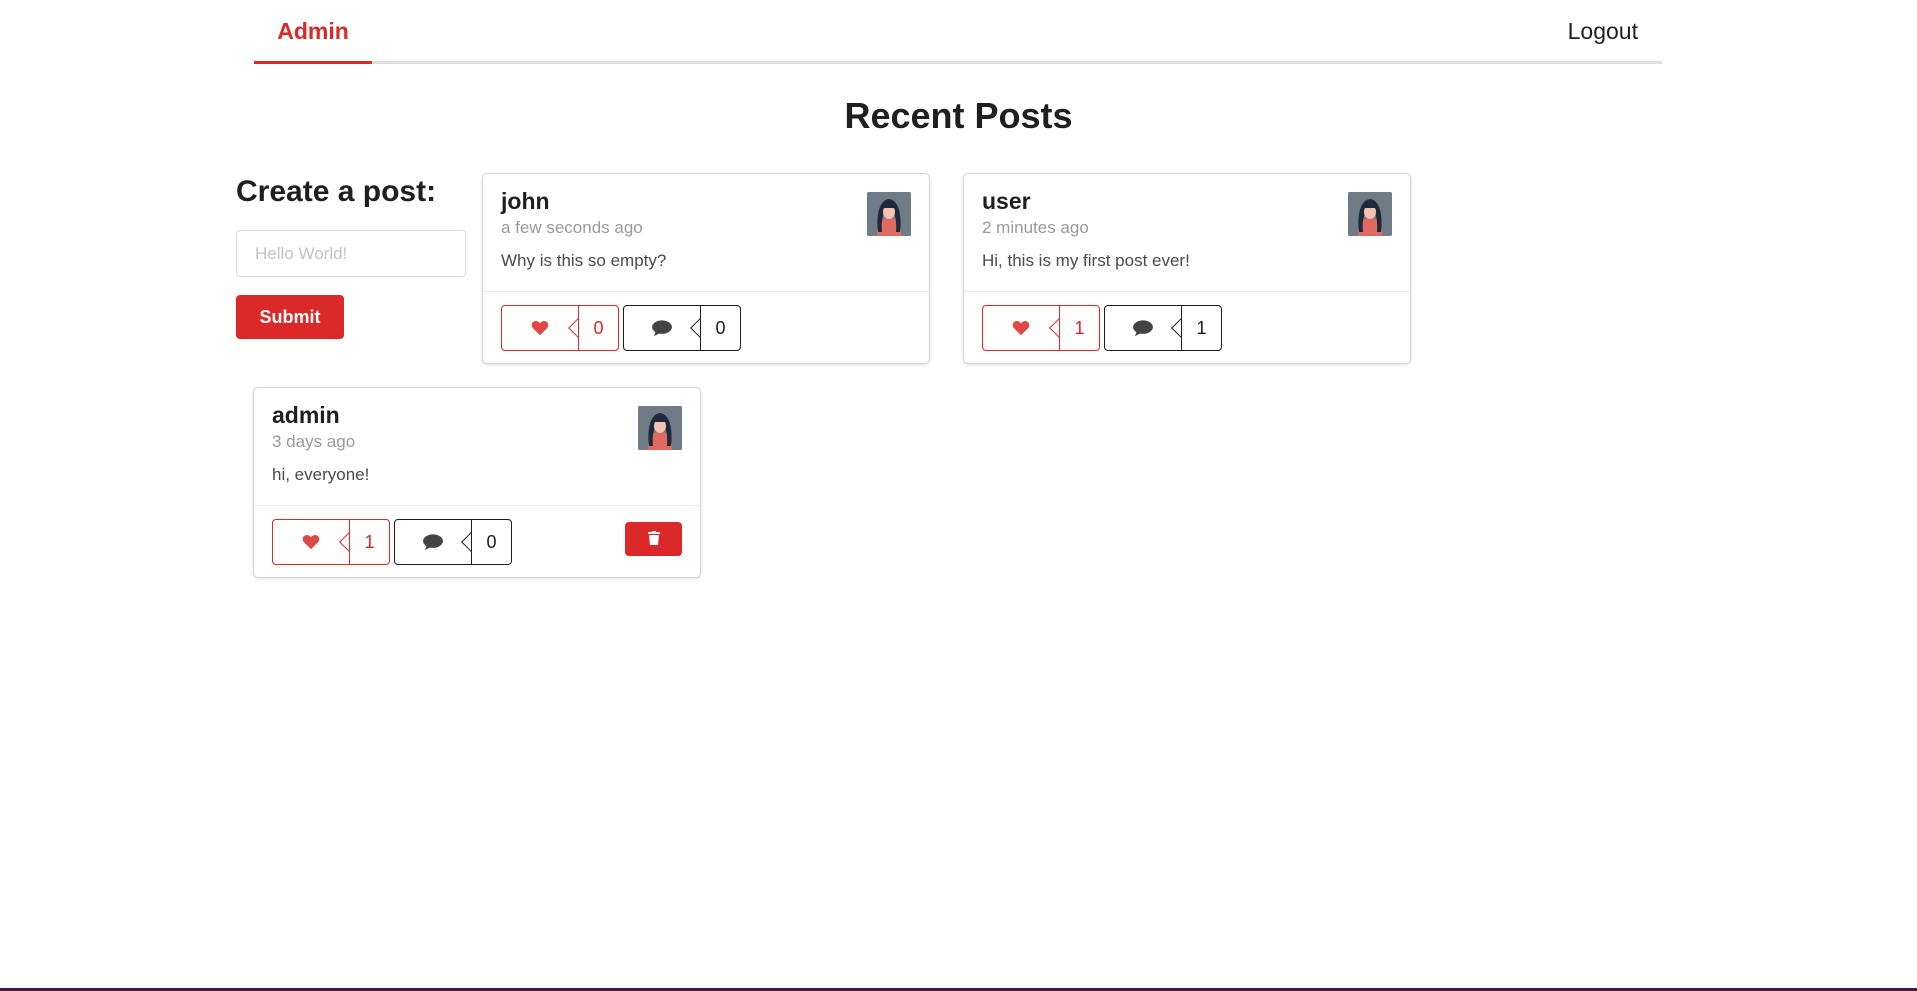  Describe the element at coordinates (958, 115) in the screenshot. I see `page-title: Recent Posts` at that location.